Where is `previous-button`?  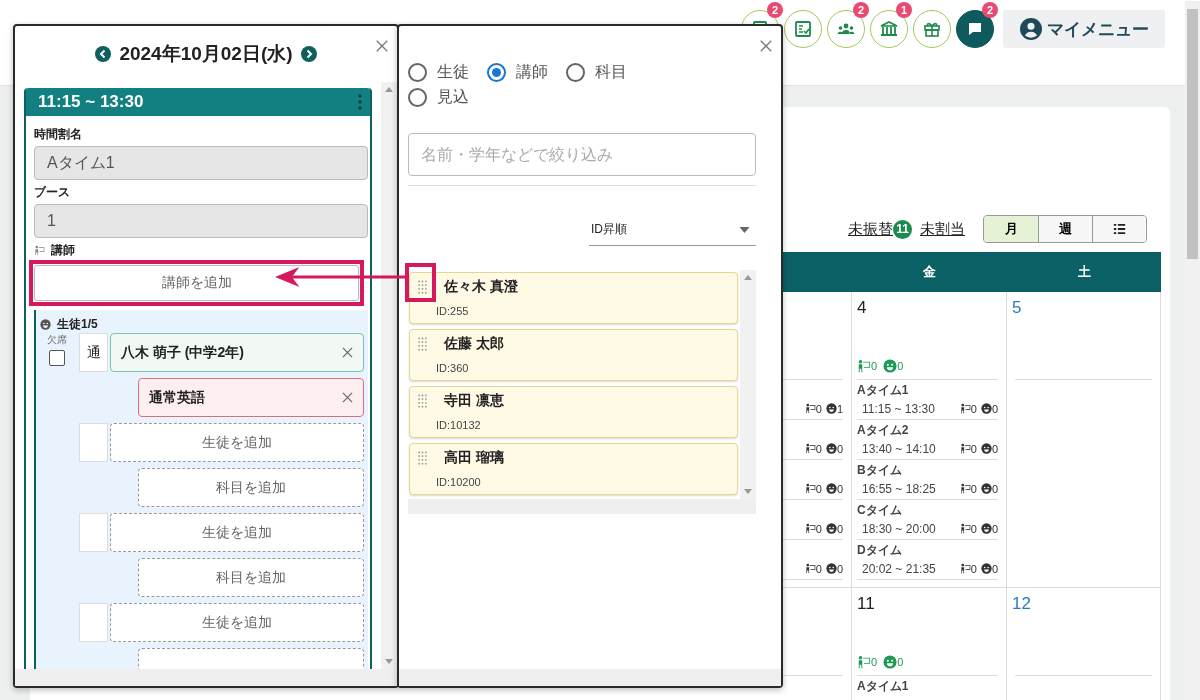
previous-button is located at coordinates (103, 54).